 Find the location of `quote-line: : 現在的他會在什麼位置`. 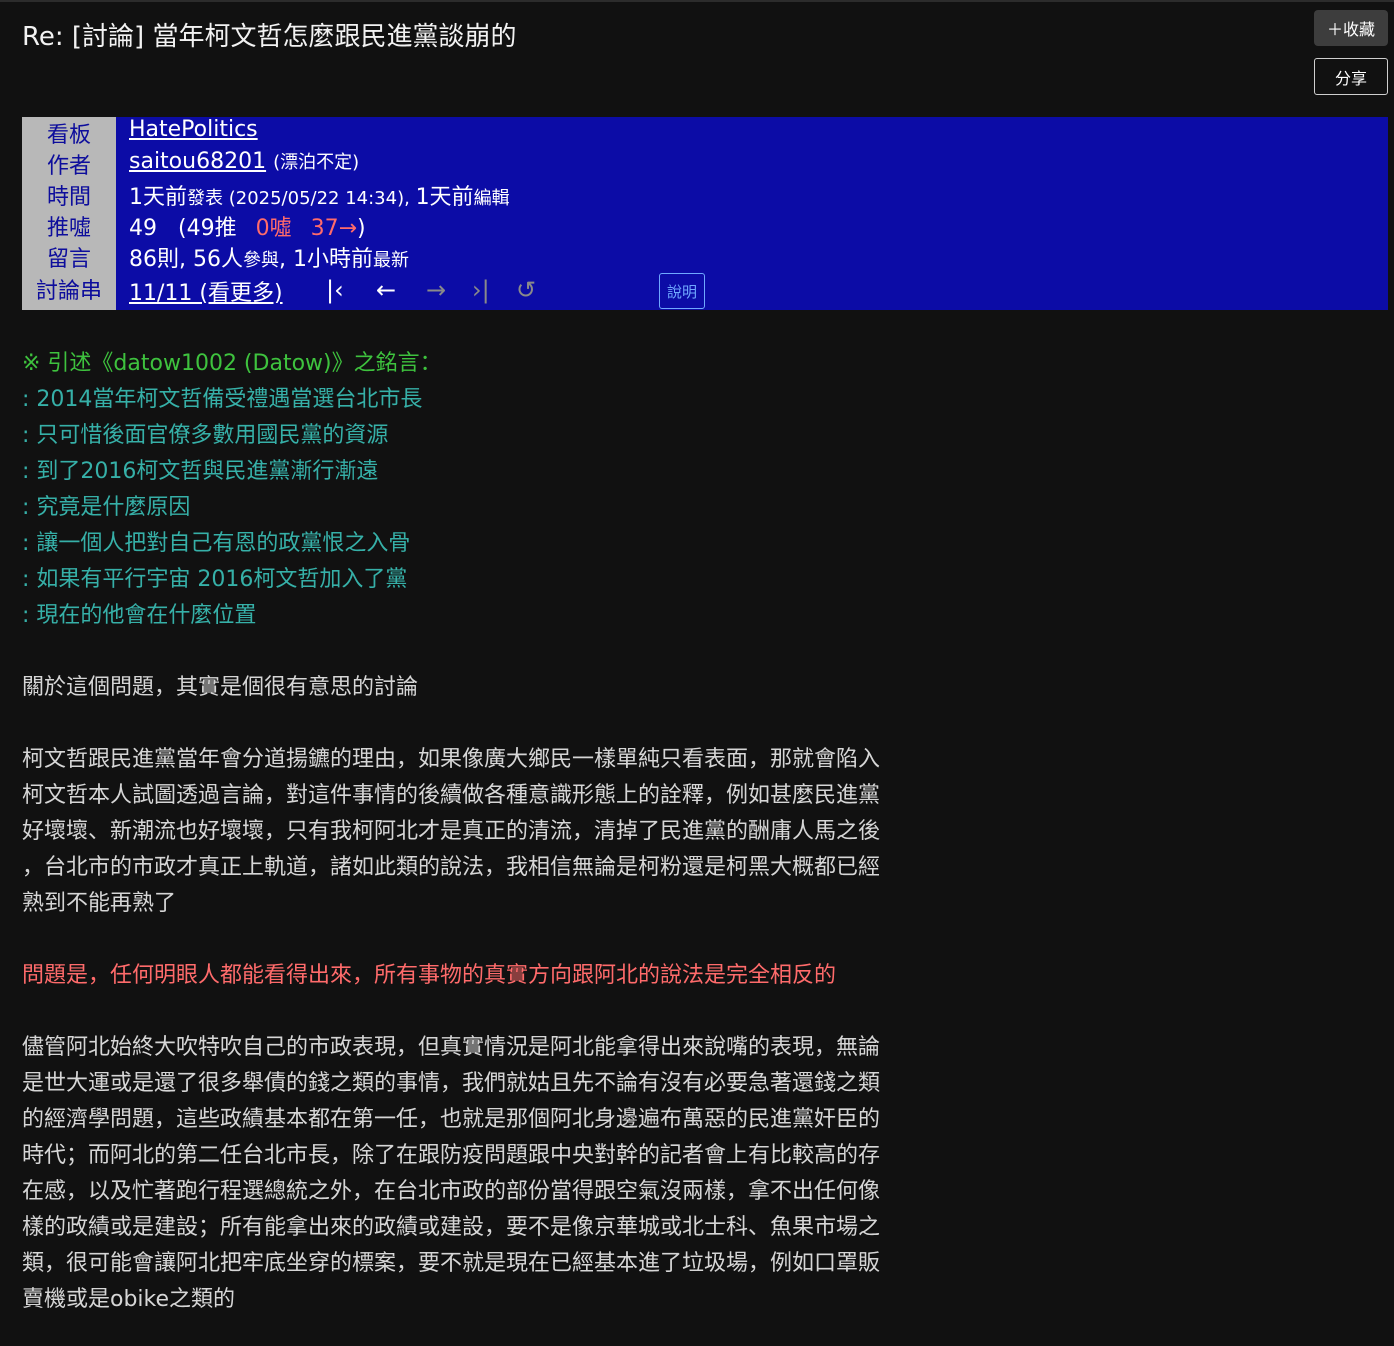

quote-line: : 現在的他會在什麼位置 is located at coordinates (139, 615).